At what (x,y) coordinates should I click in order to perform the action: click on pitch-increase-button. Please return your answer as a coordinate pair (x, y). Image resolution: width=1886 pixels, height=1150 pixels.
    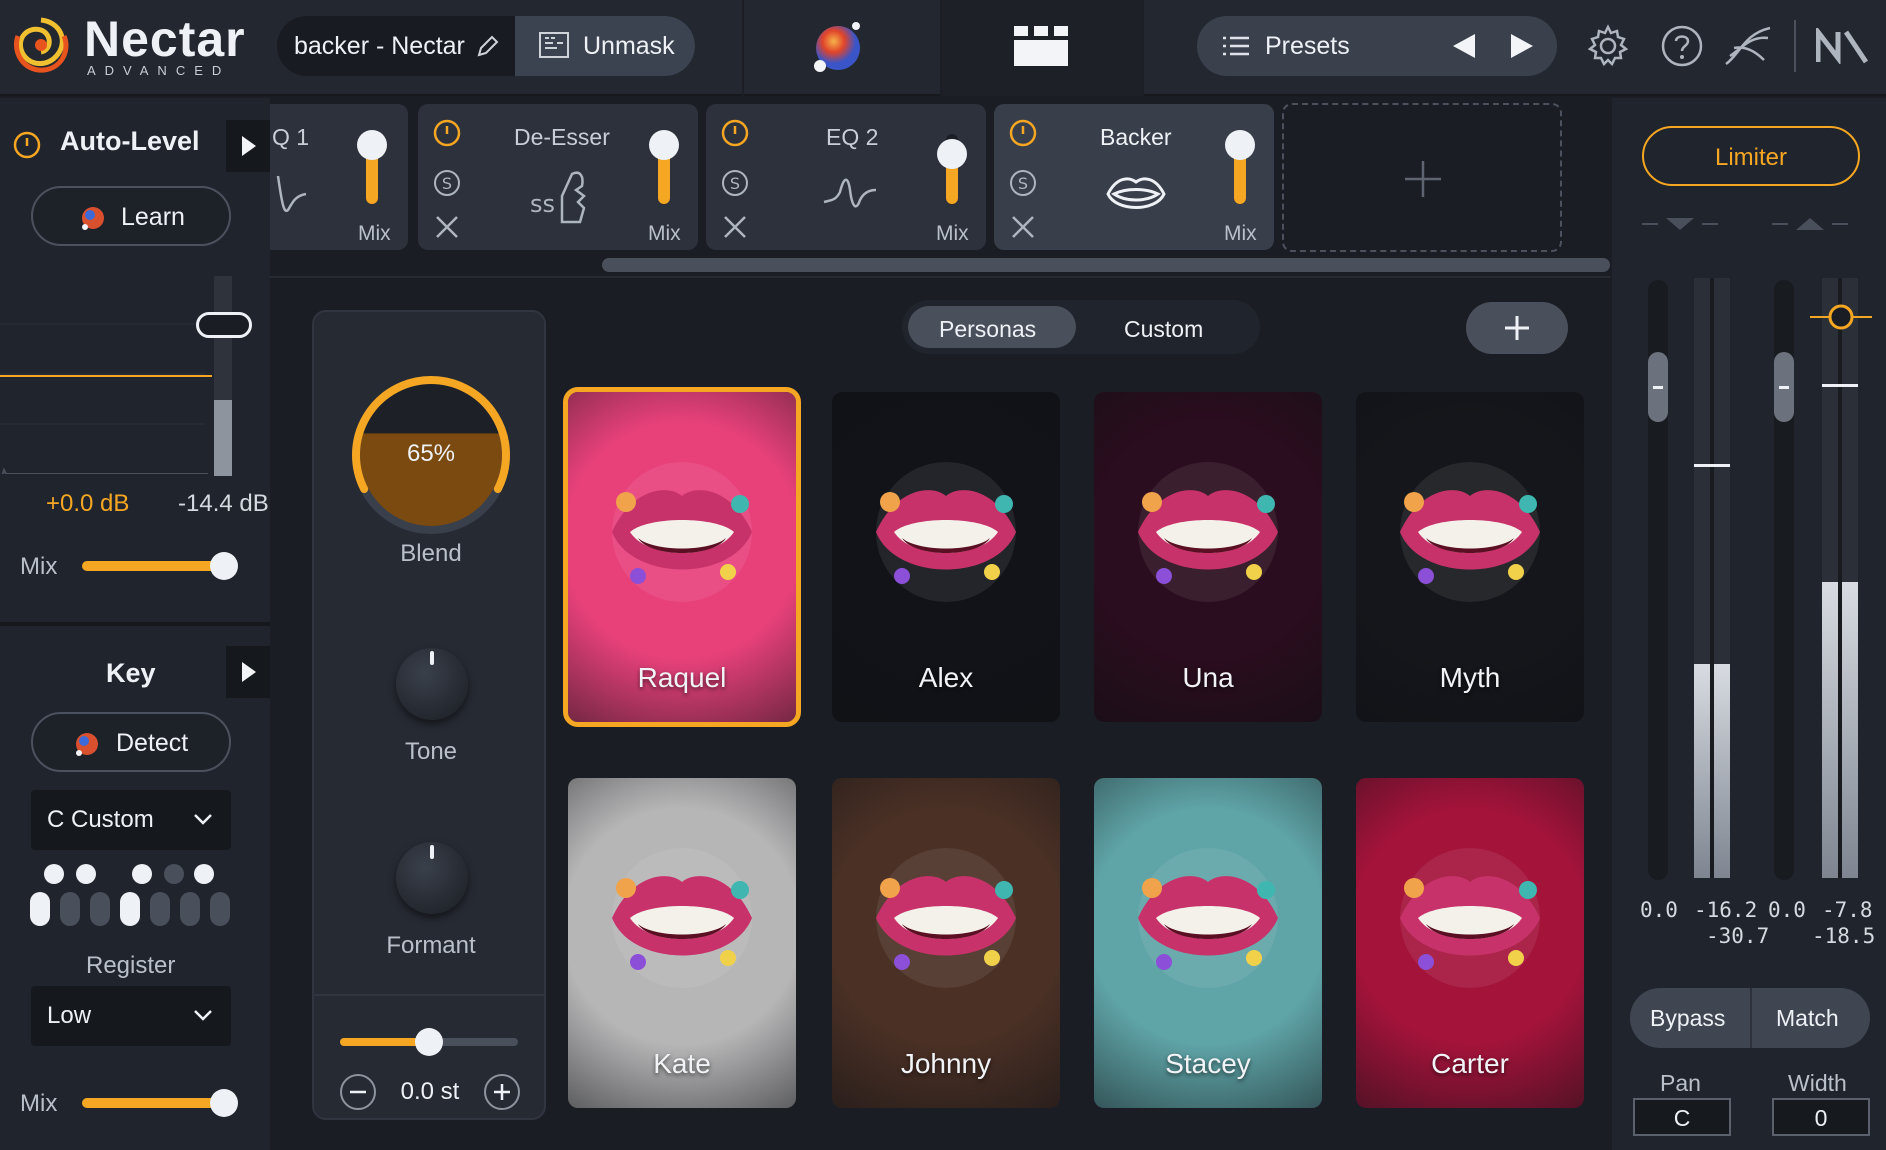
    Looking at the image, I should click on (502, 1092).